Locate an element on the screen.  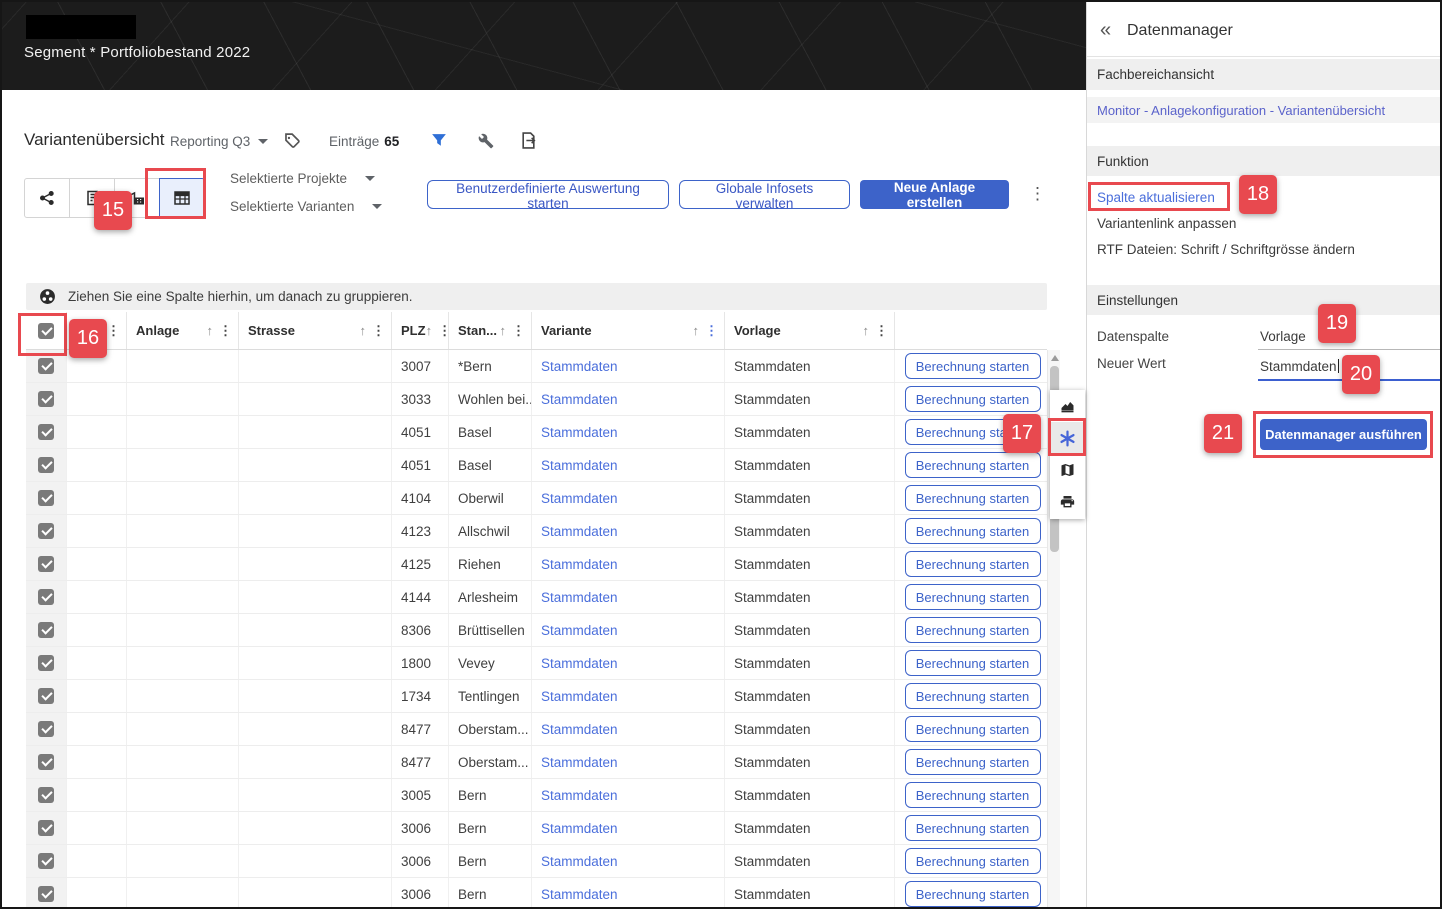
header-plz: PLZ ↑ ⋮ is located at coordinates (421, 330).